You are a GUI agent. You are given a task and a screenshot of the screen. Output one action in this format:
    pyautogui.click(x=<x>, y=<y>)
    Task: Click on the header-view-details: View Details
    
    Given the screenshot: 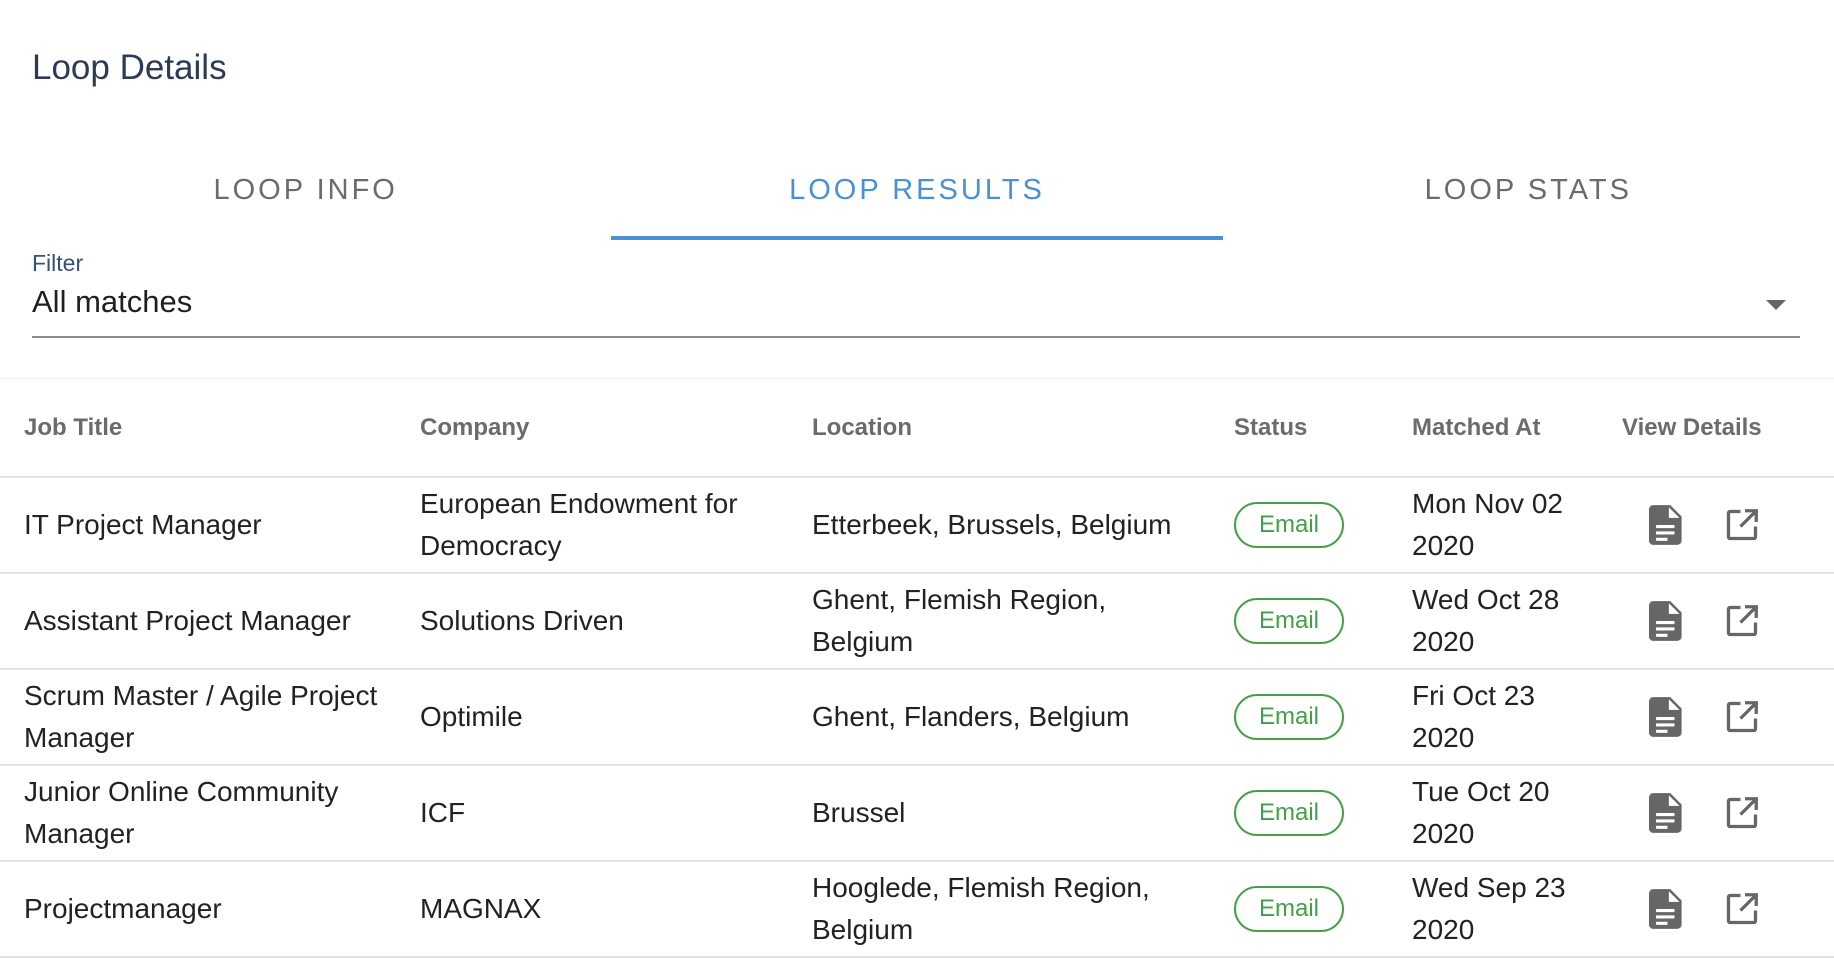 What is the action you would take?
    pyautogui.click(x=1728, y=428)
    